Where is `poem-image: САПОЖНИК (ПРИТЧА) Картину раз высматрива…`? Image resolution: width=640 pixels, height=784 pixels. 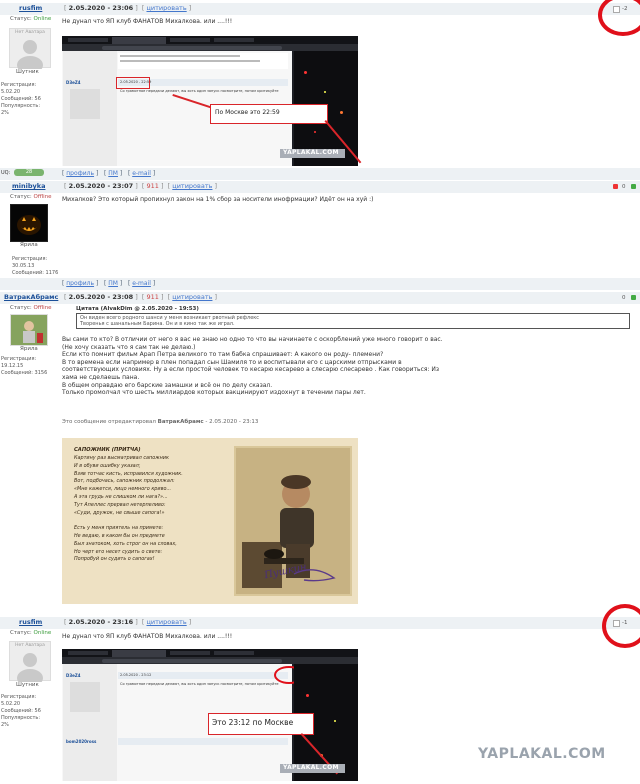
poem-image: САПОЖНИК (ПРИТЧА) Картину раз высматрива… is located at coordinates (210, 521).